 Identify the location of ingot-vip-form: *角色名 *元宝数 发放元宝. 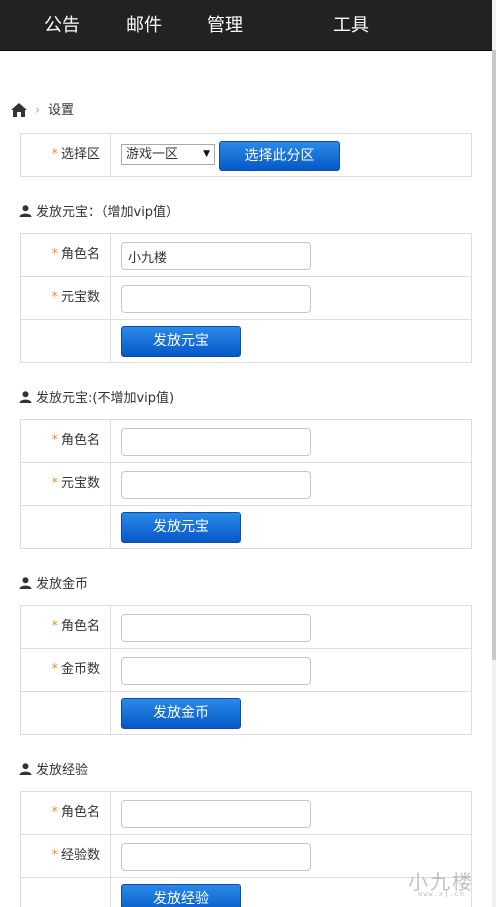
(246, 298).